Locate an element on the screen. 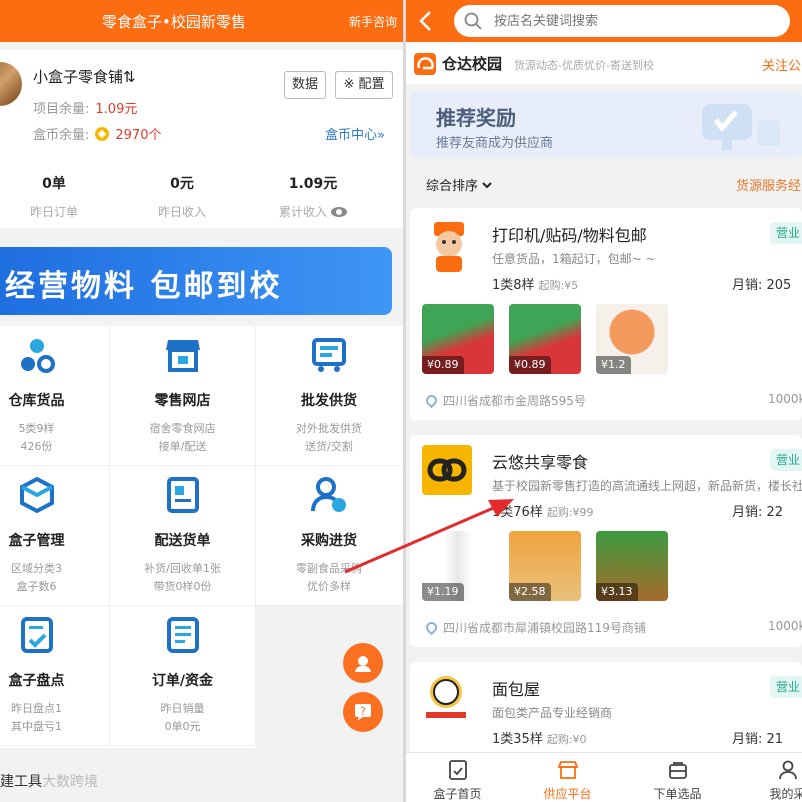 The height and width of the screenshot is (802, 802). grid-sub: 补货/回收单1张 is located at coordinates (182, 568).